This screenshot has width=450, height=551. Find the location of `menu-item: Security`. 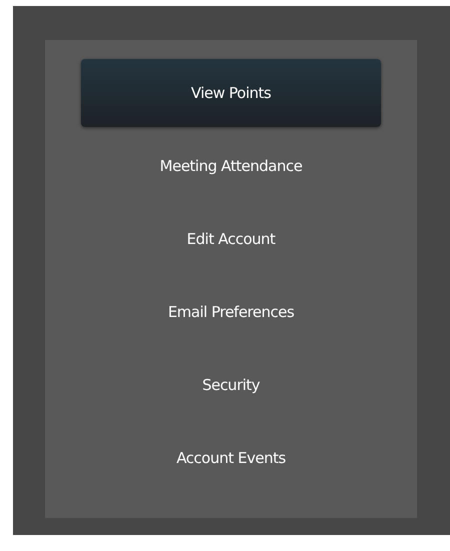

menu-item: Security is located at coordinates (231, 385).